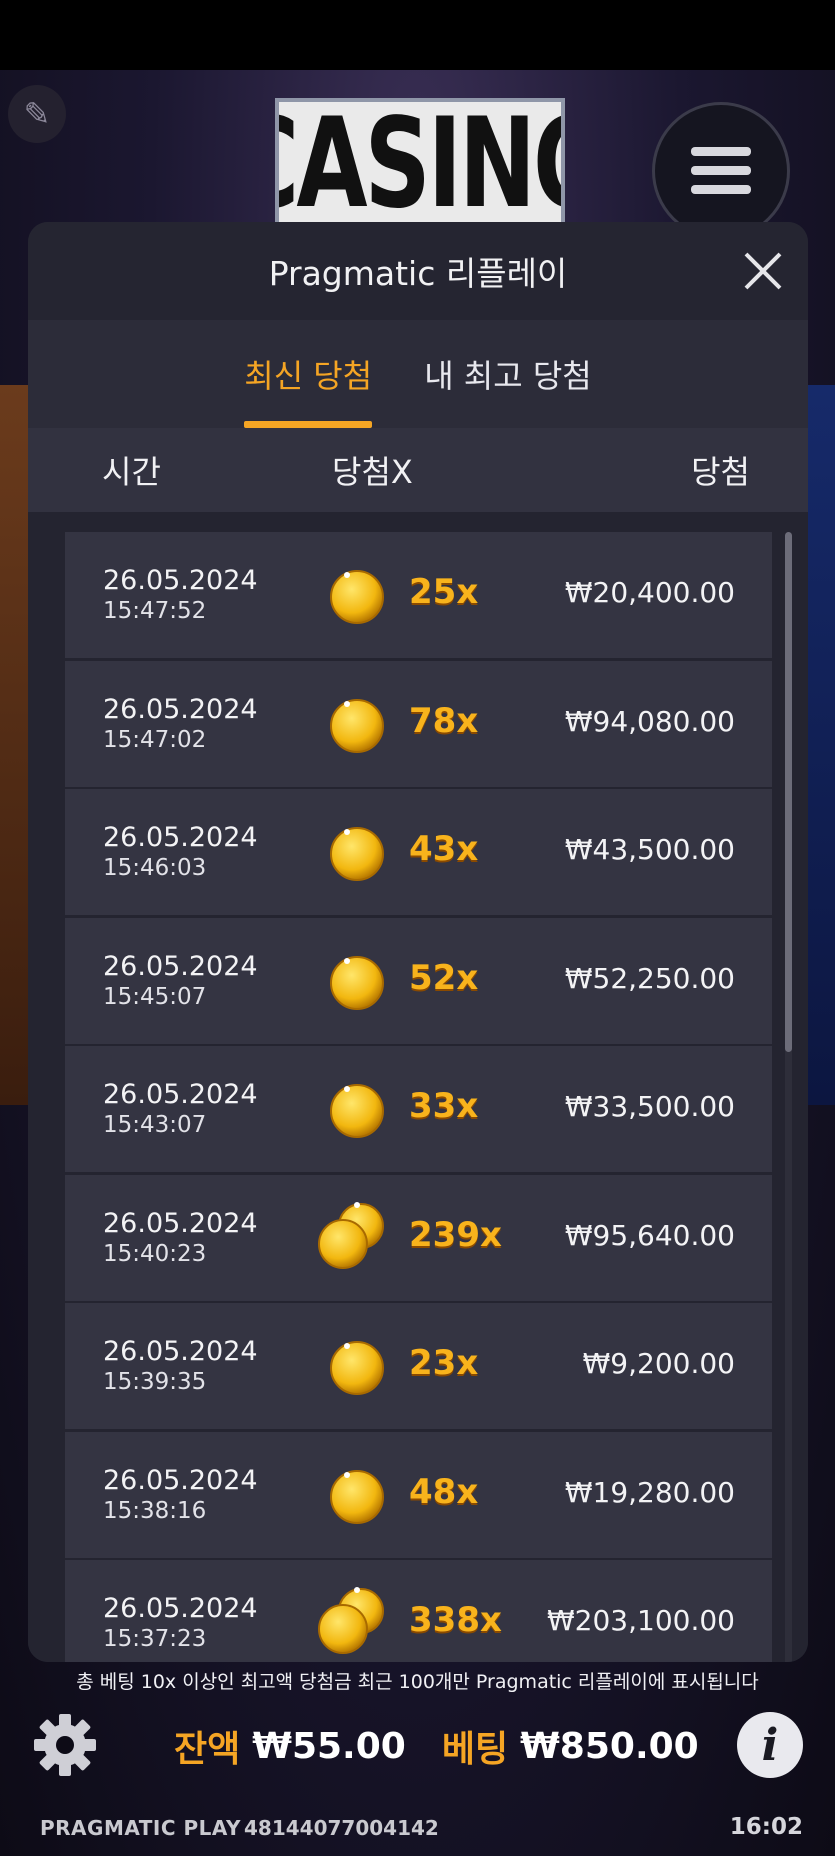 This screenshot has width=835, height=1856. I want to click on row-time: 15:46:03, so click(155, 868).